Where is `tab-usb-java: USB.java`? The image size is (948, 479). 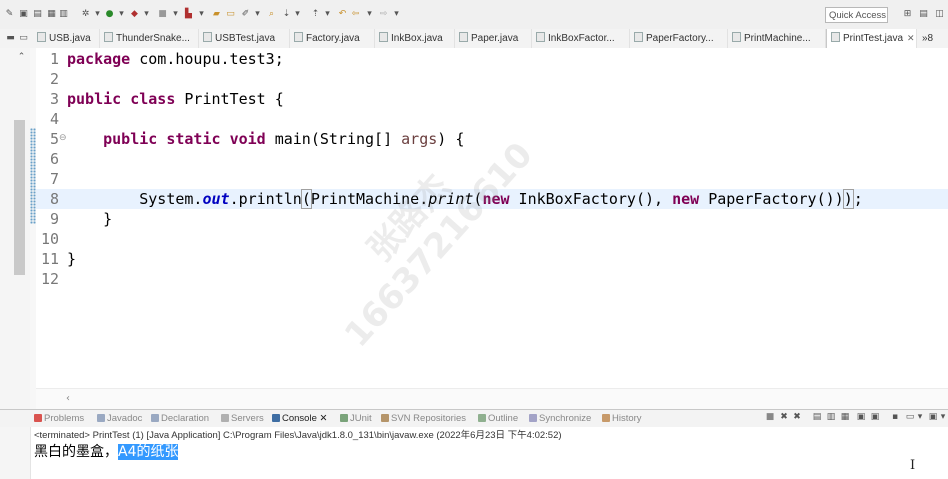 tab-usb-java: USB.java is located at coordinates (66, 38).